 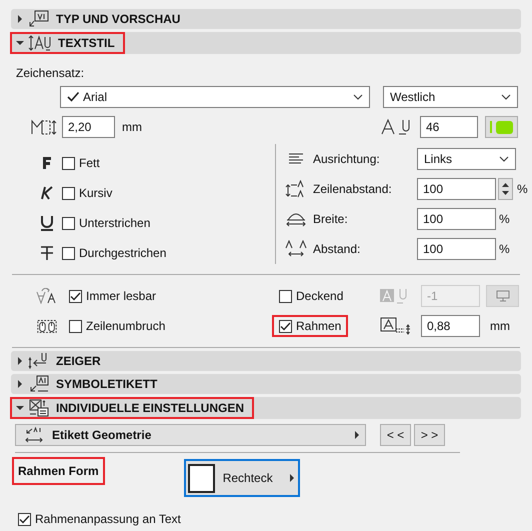 What do you see at coordinates (44, 127) in the screenshot?
I see `text-size-icon` at bounding box center [44, 127].